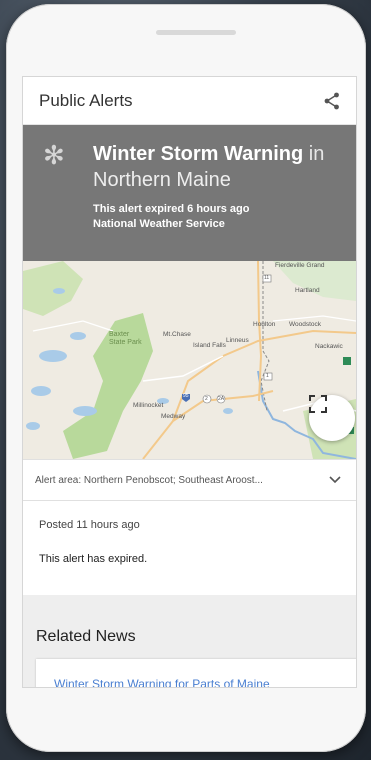 The width and height of the screenshot is (371, 760). What do you see at coordinates (221, 399) in the screenshot?
I see `map-route-2a: 2A` at bounding box center [221, 399].